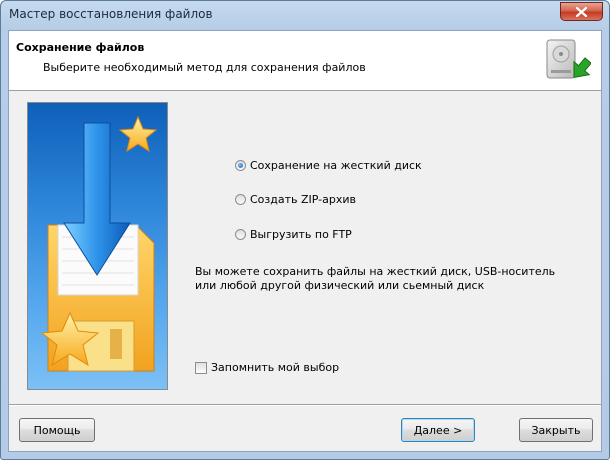 The width and height of the screenshot is (610, 460). I want to click on close-x-icon, so click(581, 11).